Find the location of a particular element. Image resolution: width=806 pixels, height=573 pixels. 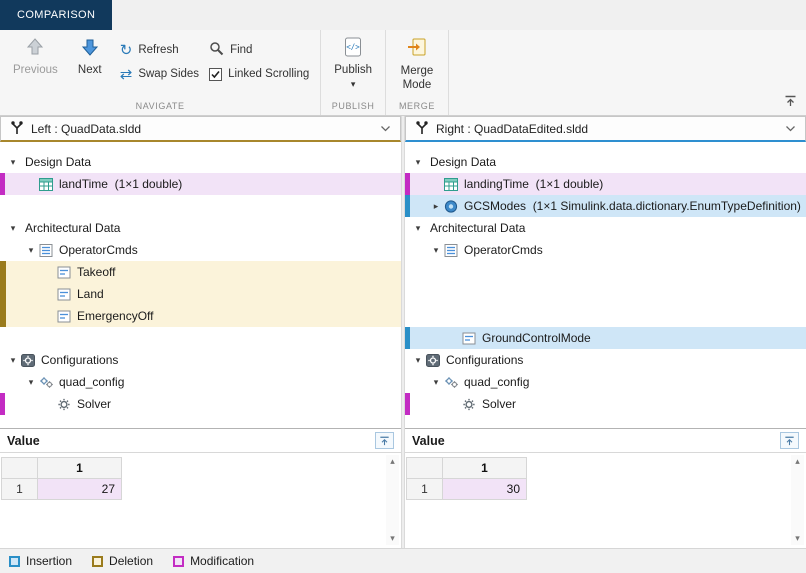

checkbox-checked-icon is located at coordinates (216, 74).